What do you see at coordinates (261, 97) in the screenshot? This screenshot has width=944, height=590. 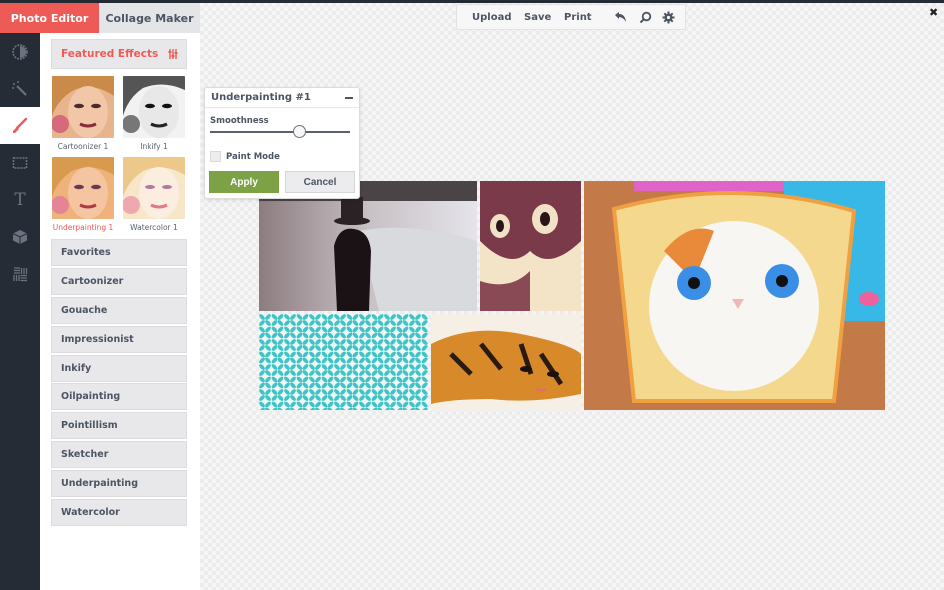 I see `popup-title: Underpainting #1` at bounding box center [261, 97].